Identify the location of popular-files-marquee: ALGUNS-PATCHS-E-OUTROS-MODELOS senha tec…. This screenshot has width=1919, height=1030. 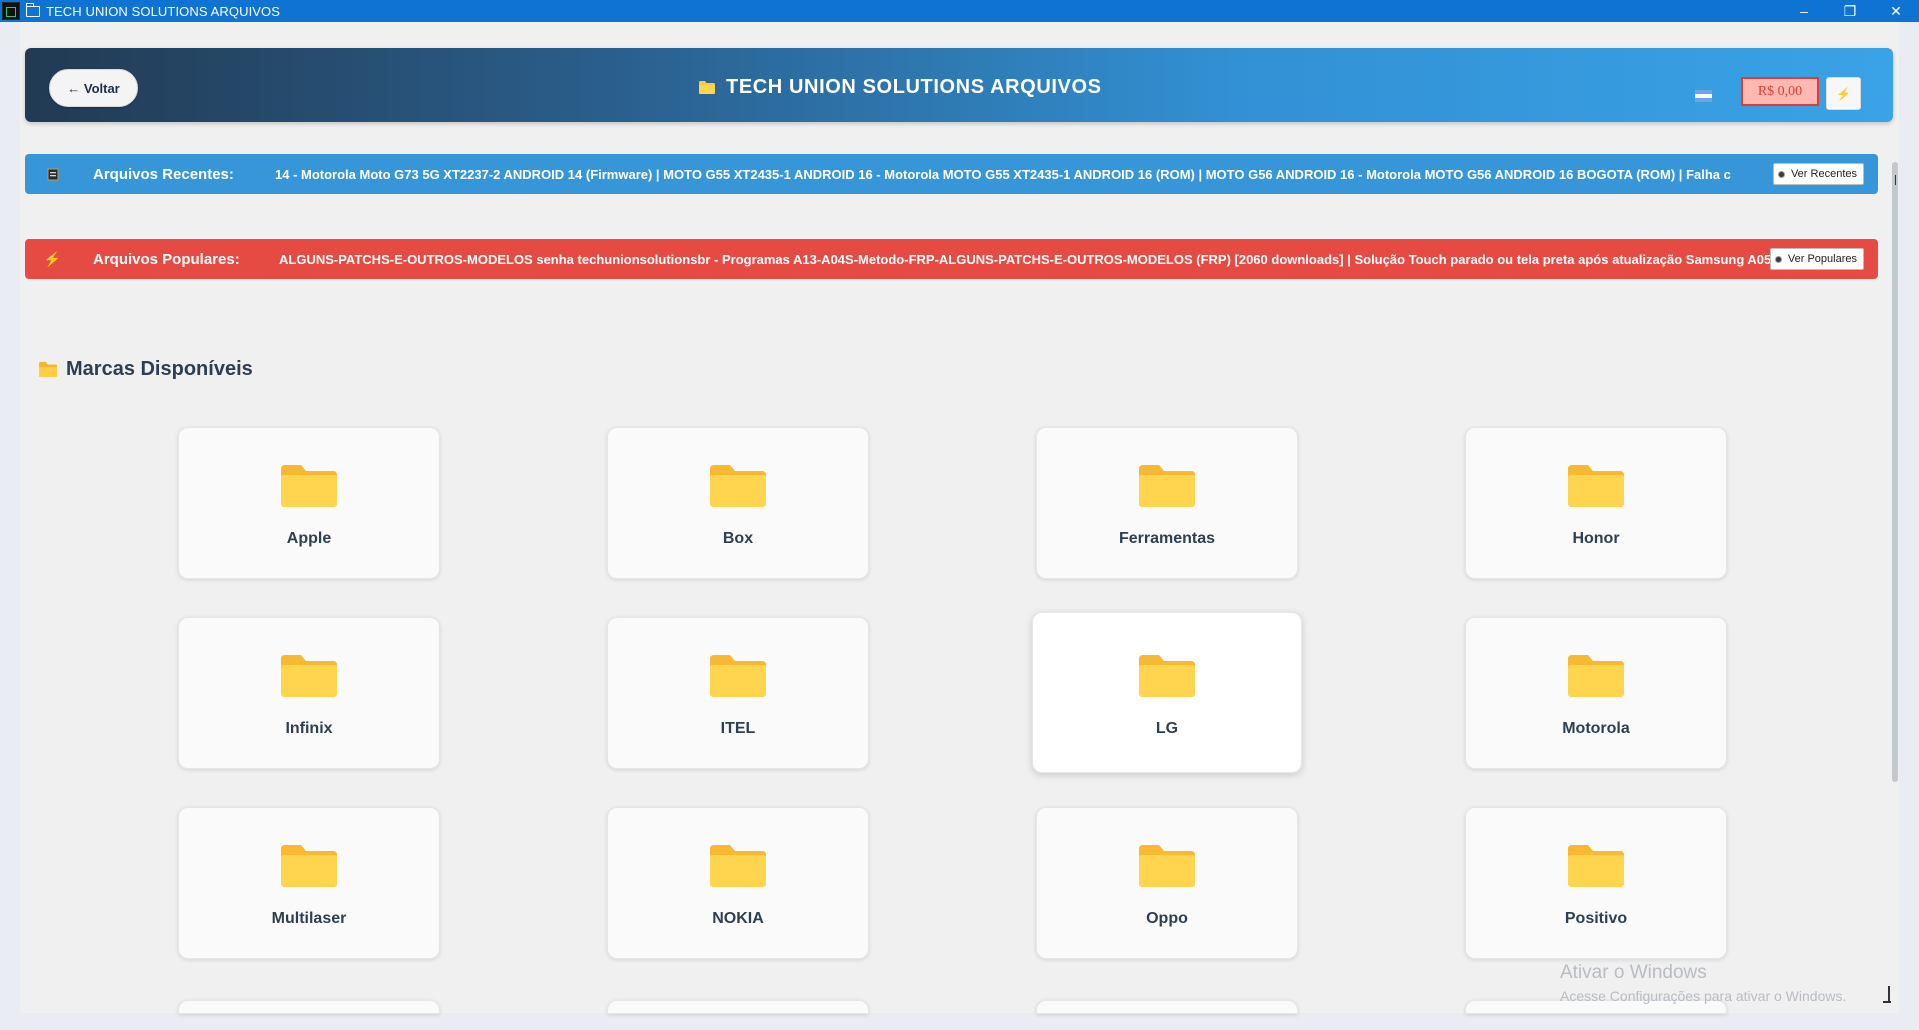
(1026, 259).